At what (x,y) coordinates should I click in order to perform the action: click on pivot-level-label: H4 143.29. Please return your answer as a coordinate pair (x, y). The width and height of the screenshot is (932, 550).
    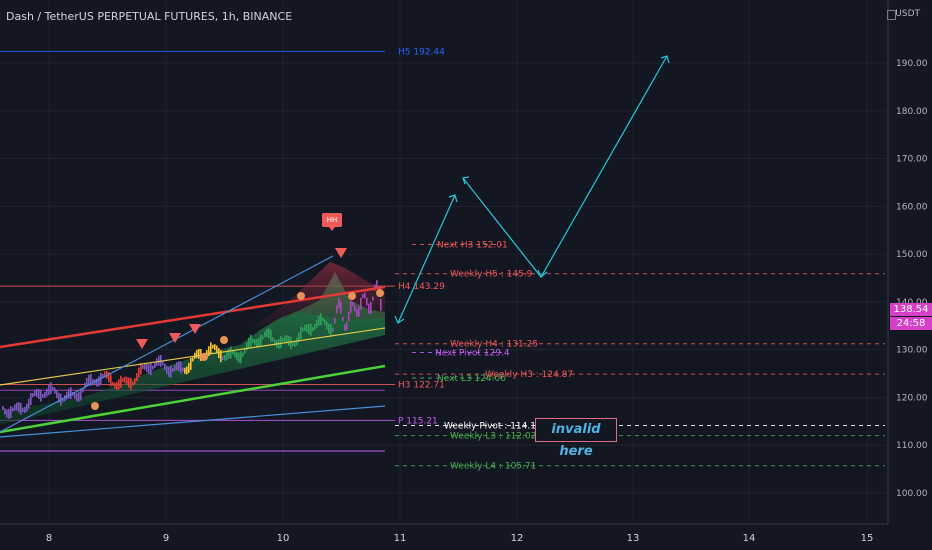
    Looking at the image, I should click on (421, 287).